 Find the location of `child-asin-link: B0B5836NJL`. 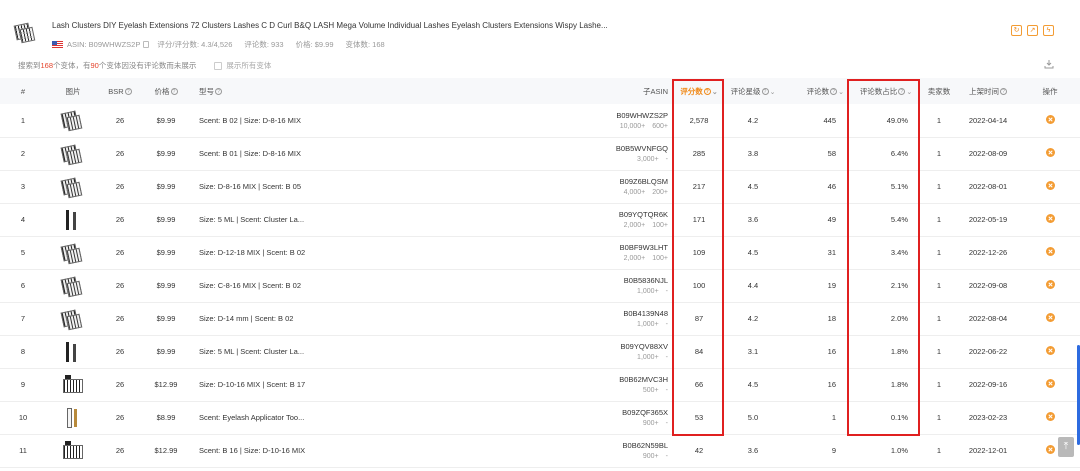

child-asin-link: B0B5836NJL is located at coordinates (537, 280).